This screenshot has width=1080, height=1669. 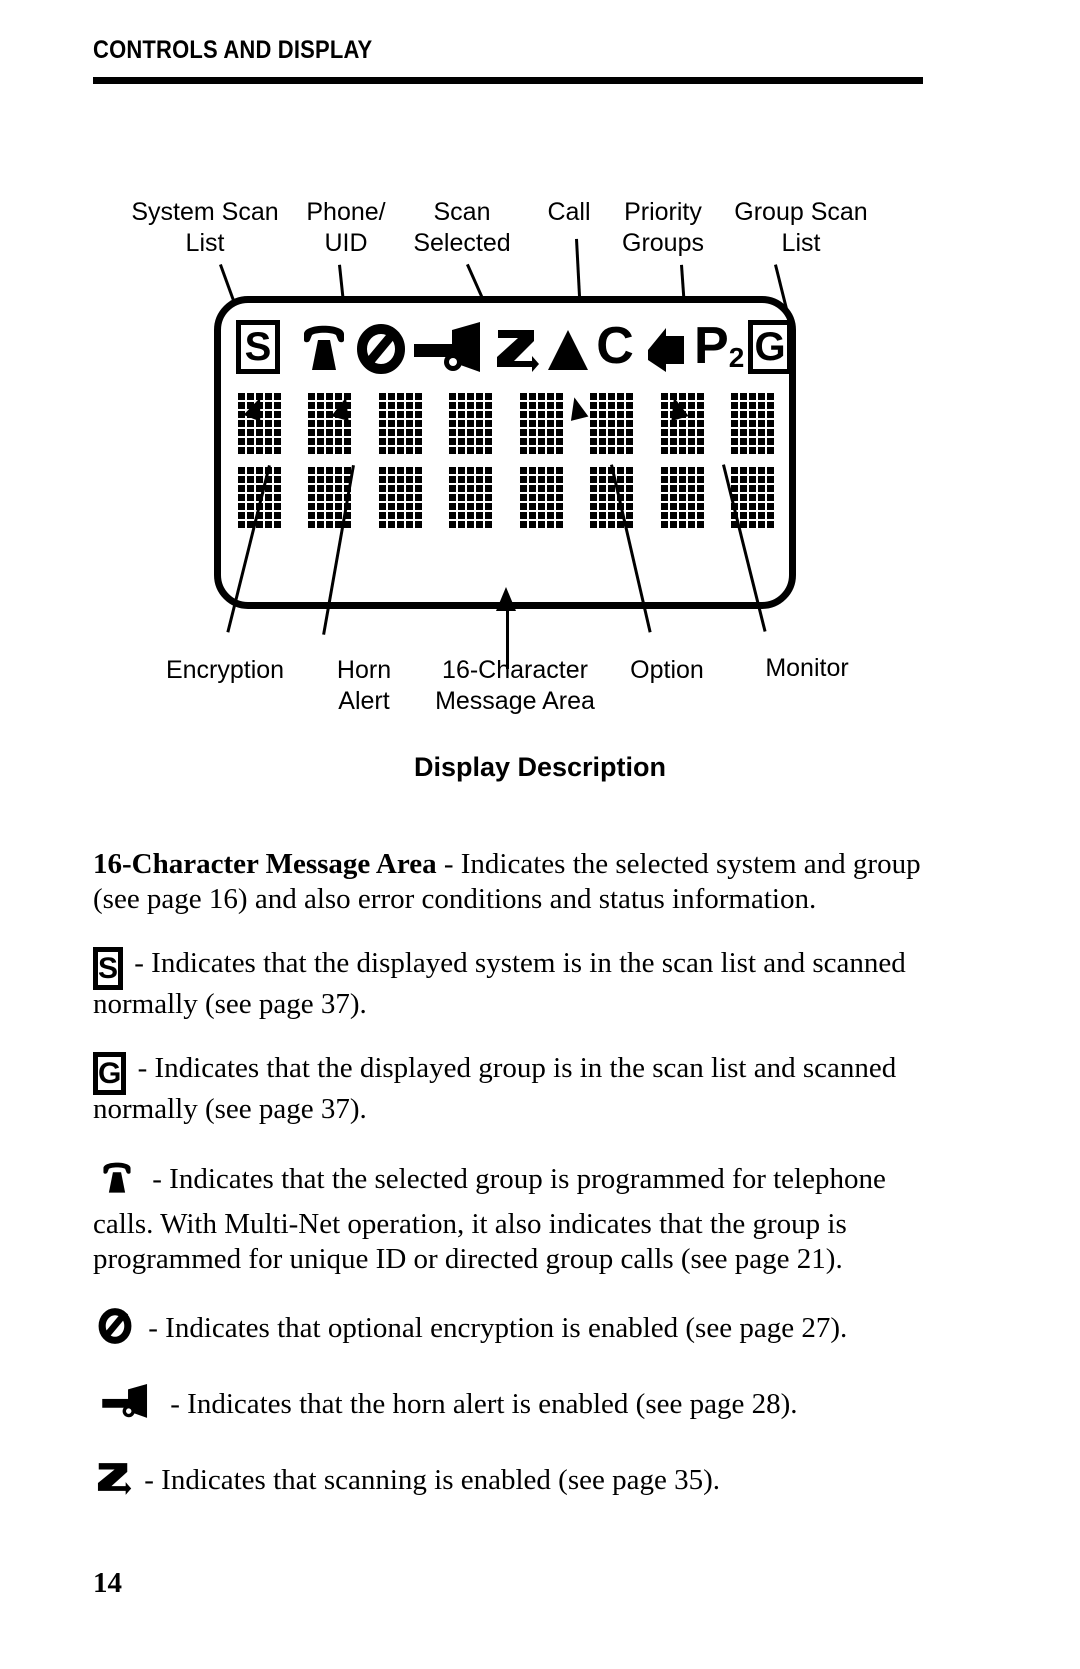 What do you see at coordinates (663, 227) in the screenshot?
I see `callout-priority-groups: Priority Groups` at bounding box center [663, 227].